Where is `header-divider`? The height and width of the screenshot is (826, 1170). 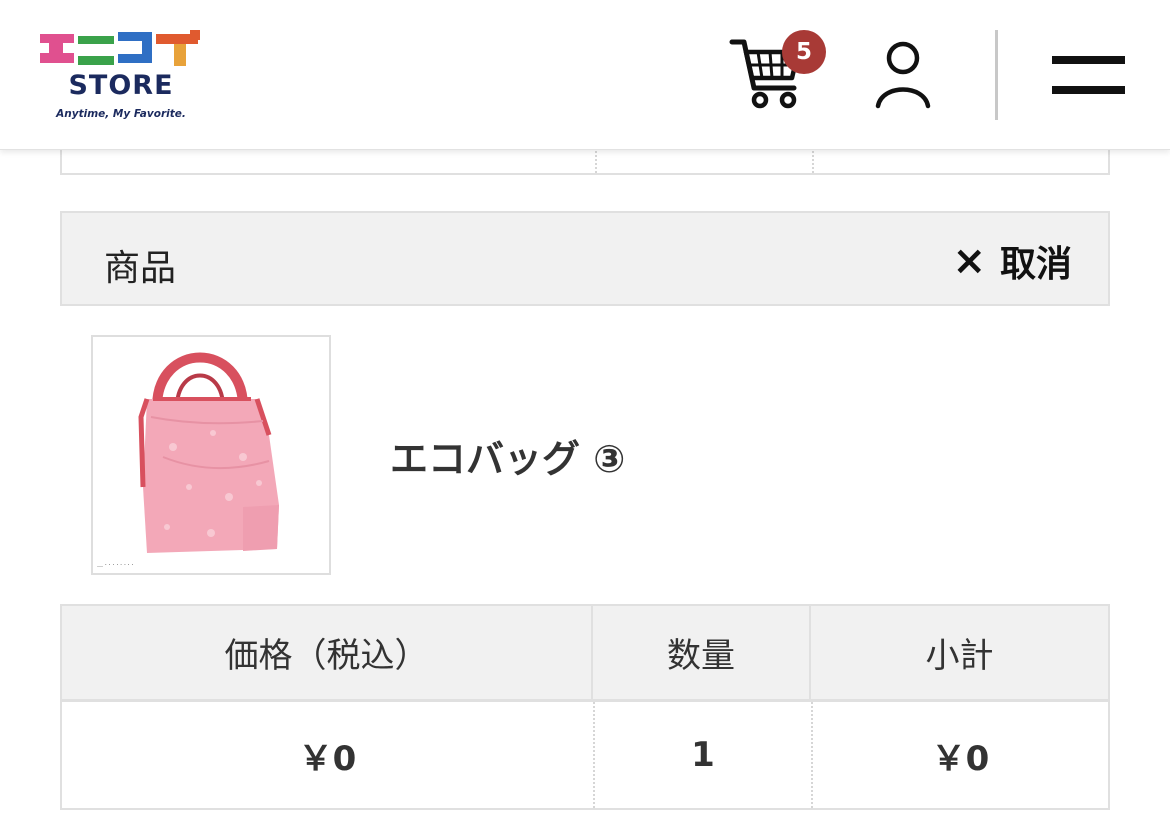
header-divider is located at coordinates (996, 75).